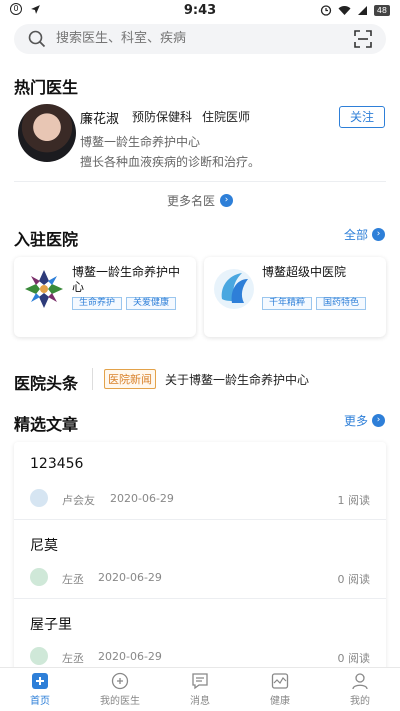 The width and height of the screenshot is (400, 711). What do you see at coordinates (354, 500) in the screenshot?
I see `article-reads: 1 阅读` at bounding box center [354, 500].